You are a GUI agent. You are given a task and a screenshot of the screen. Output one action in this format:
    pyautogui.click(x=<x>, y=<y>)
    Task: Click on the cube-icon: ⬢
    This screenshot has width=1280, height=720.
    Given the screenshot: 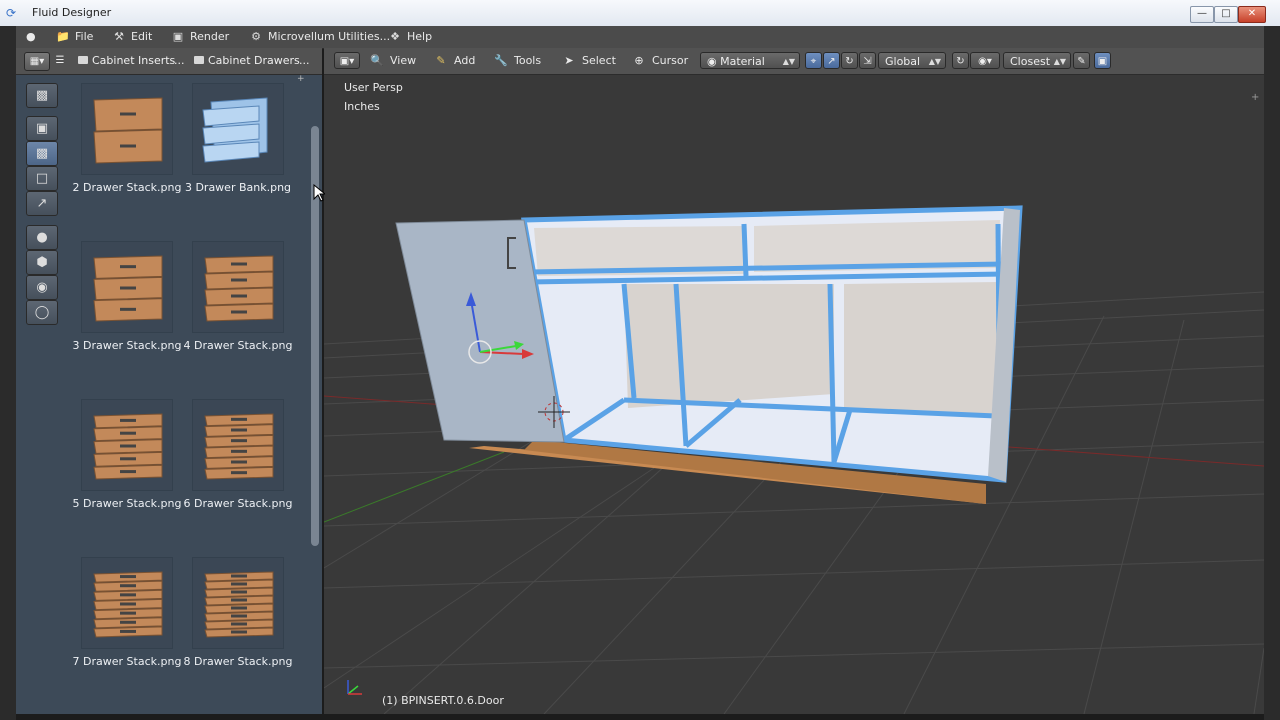 What is the action you would take?
    pyautogui.click(x=42, y=262)
    